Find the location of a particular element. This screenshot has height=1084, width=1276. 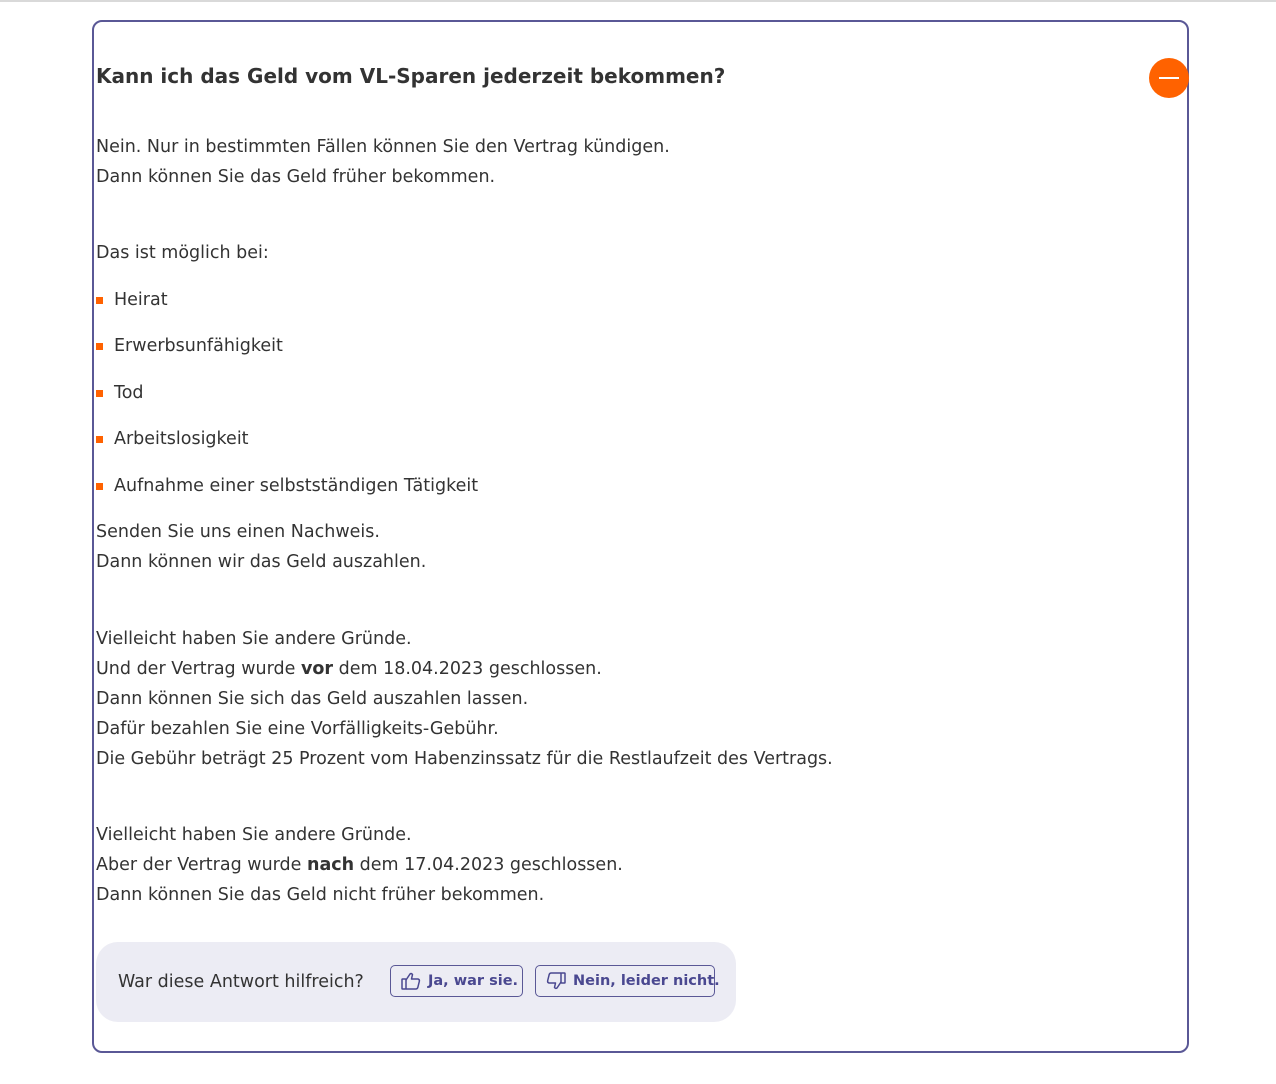

list-item: Aufnahme einer selbstständigen Tätigkeit is located at coordinates (636, 486).